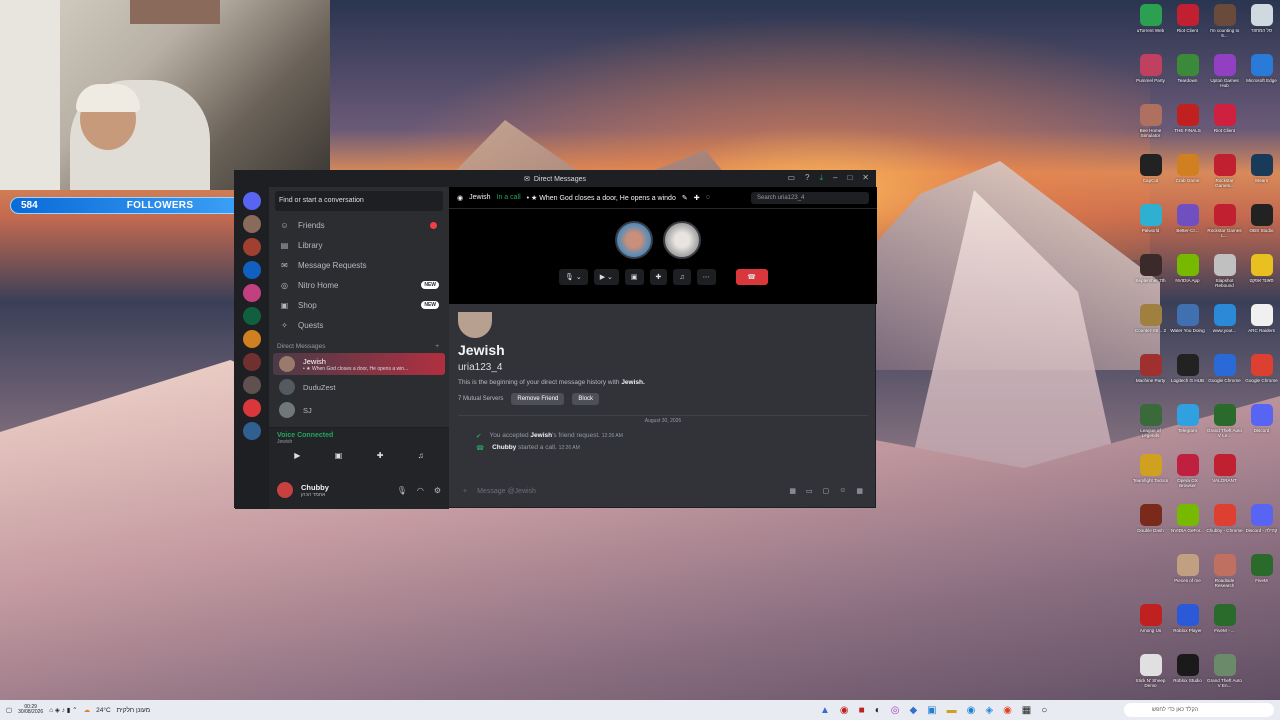 This screenshot has width=1280, height=720. What do you see at coordinates (1187, 179) in the screenshot?
I see `desktop-icon: Crab Game` at bounding box center [1187, 179].